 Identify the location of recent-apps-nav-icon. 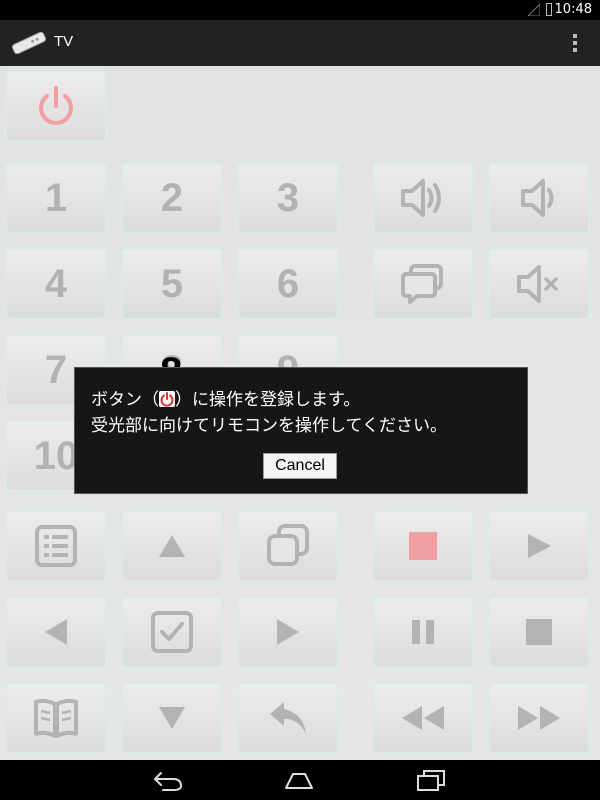
(431, 780).